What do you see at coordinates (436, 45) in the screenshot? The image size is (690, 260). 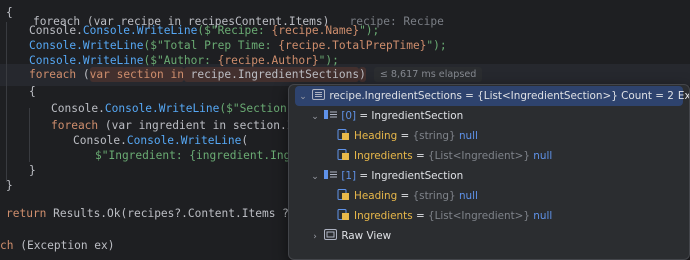 I see `string-literal: ");` at bounding box center [436, 45].